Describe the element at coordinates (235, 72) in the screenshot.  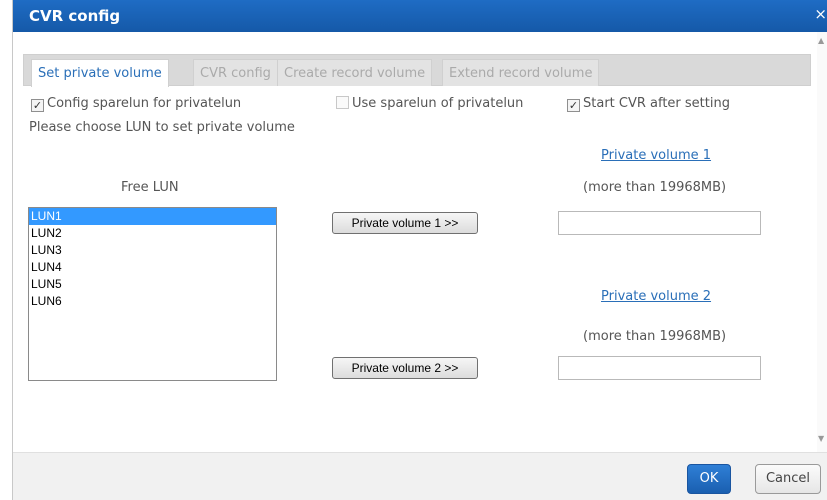
I see `tab-cvr-config: CVR config` at that location.